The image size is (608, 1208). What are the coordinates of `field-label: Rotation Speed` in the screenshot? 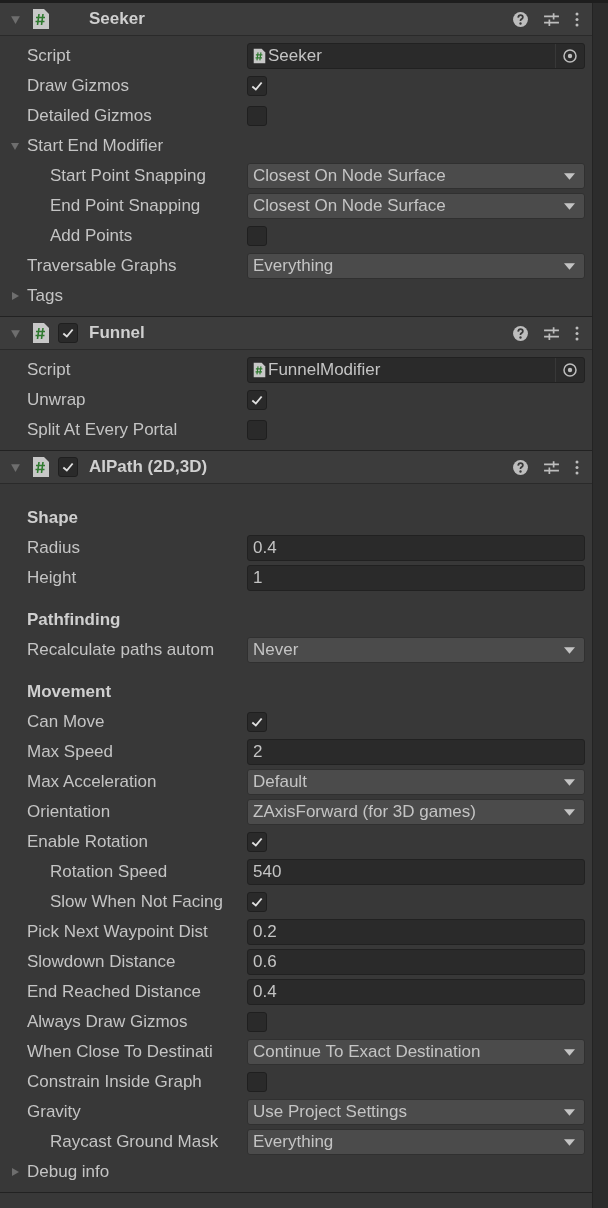 It's located at (109, 871).